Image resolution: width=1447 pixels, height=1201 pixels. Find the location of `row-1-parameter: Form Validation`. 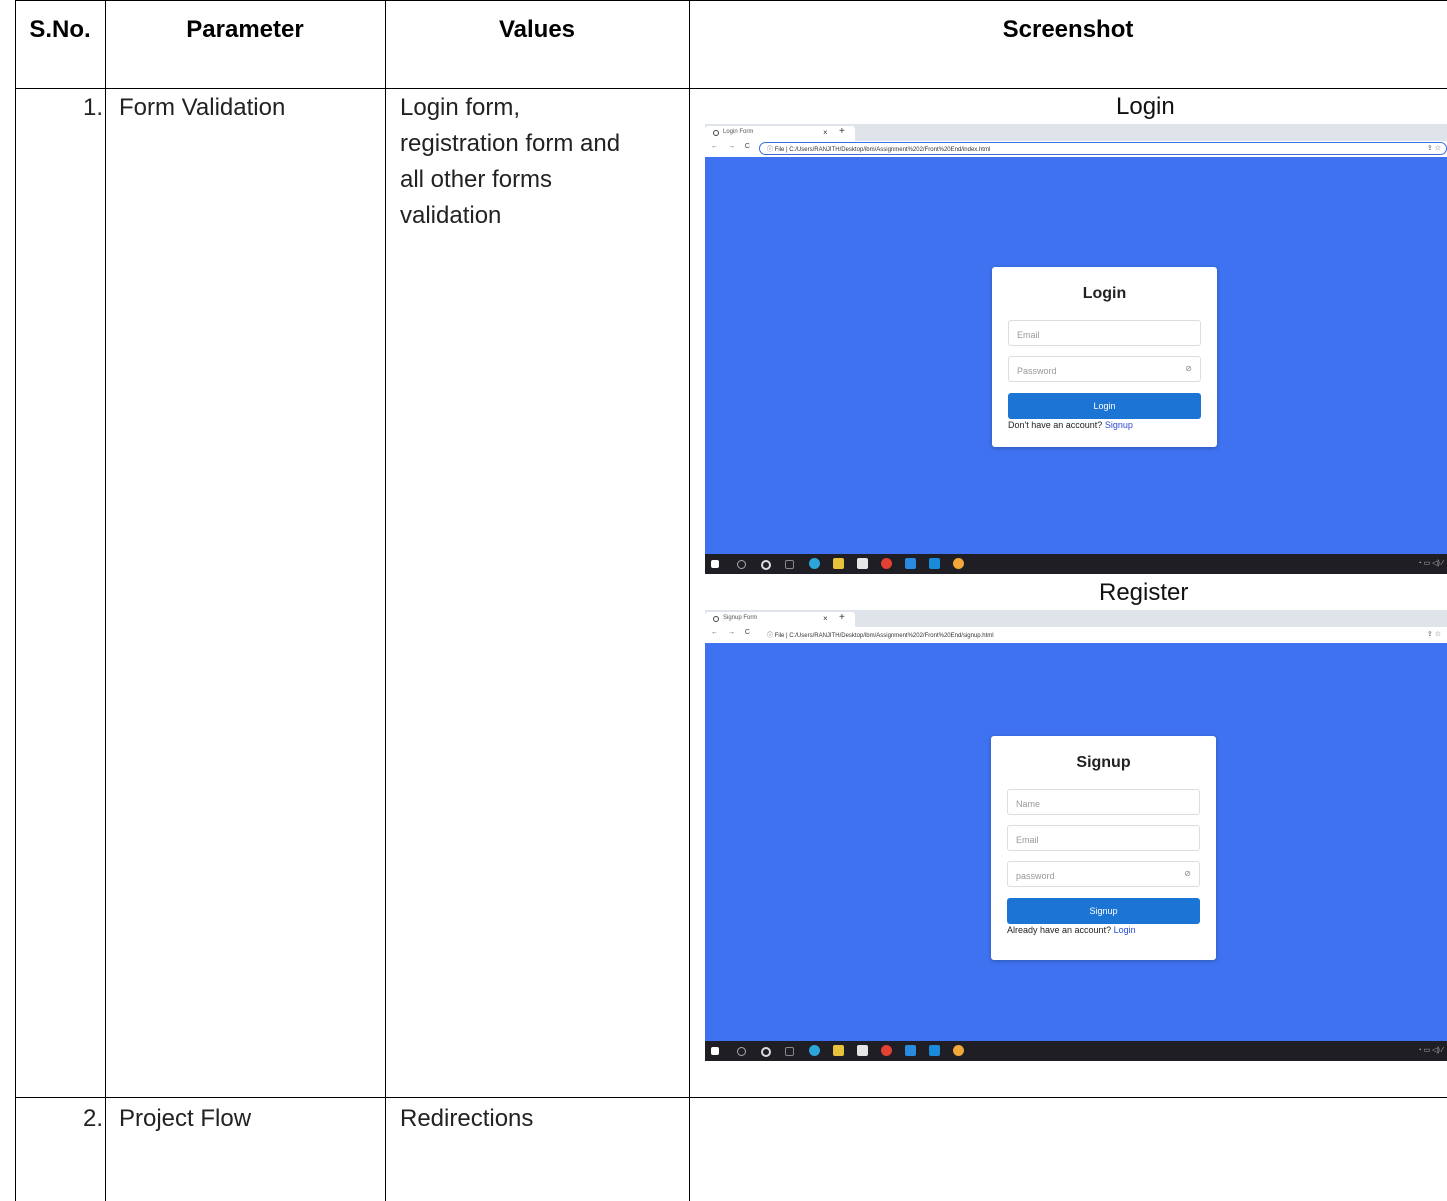

row-1-parameter: Form Validation is located at coordinates (202, 107).